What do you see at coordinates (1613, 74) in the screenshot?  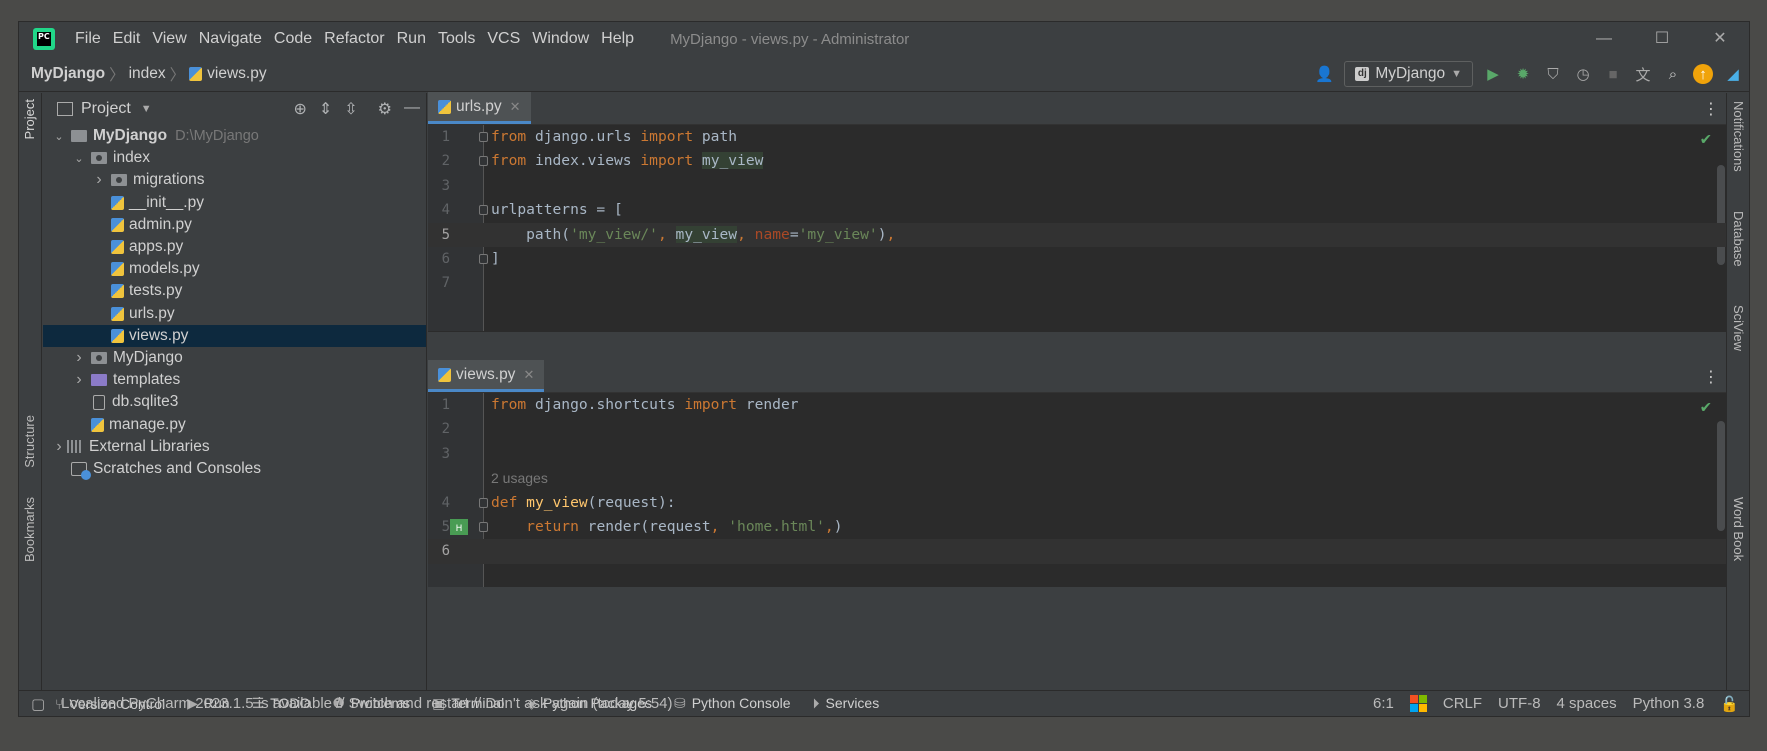 I see `stop-icon: ■` at bounding box center [1613, 74].